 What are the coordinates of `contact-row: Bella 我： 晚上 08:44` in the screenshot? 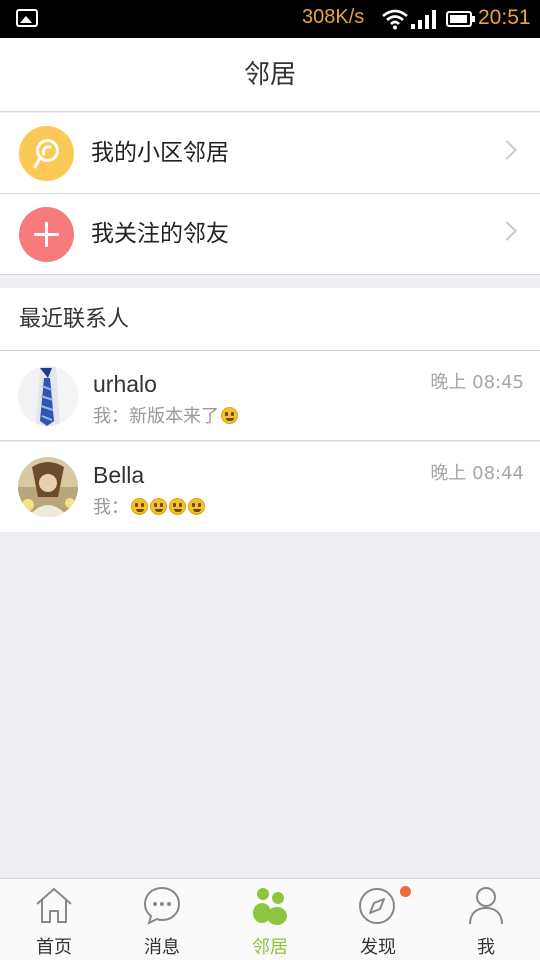 It's located at (270, 487).